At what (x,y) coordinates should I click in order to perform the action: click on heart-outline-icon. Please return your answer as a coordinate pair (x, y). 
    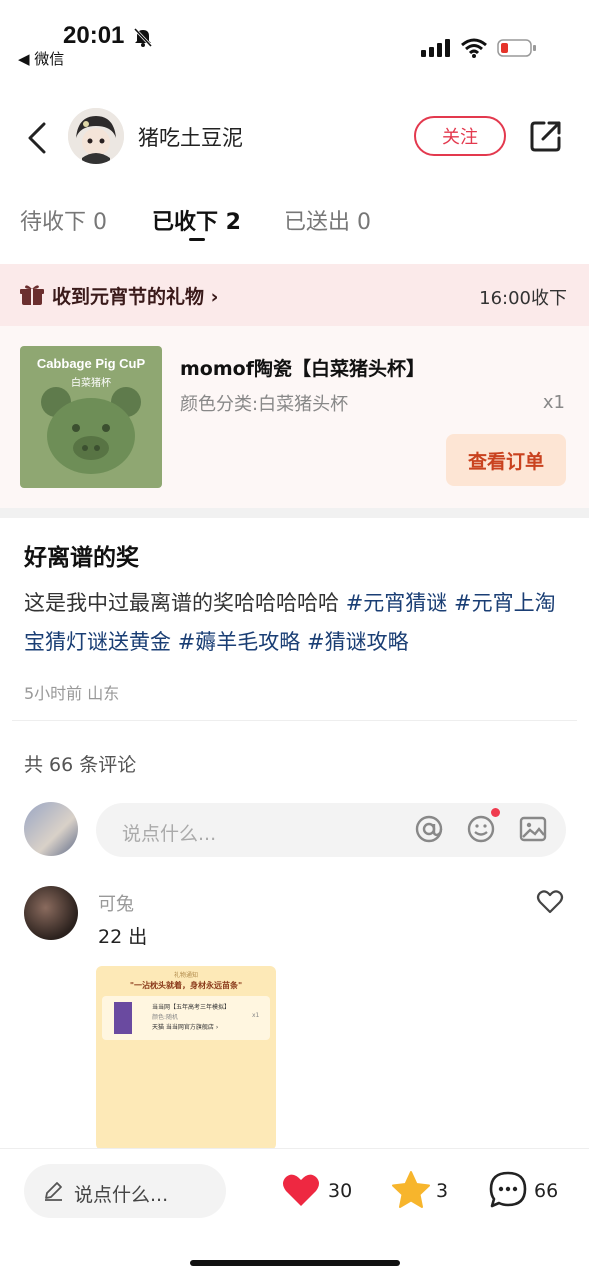
    Looking at the image, I should click on (550, 902).